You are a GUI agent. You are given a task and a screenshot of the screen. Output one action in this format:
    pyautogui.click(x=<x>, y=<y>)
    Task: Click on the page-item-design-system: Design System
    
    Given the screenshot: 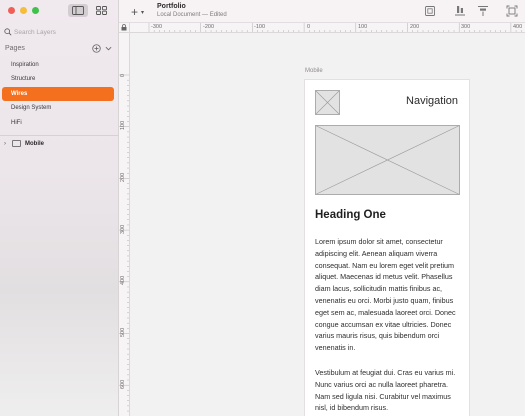 What is the action you would take?
    pyautogui.click(x=58, y=108)
    